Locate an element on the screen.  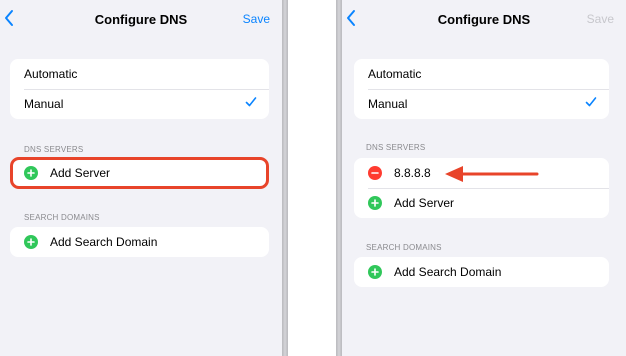
add-server-label: Add Server is located at coordinates (424, 203).